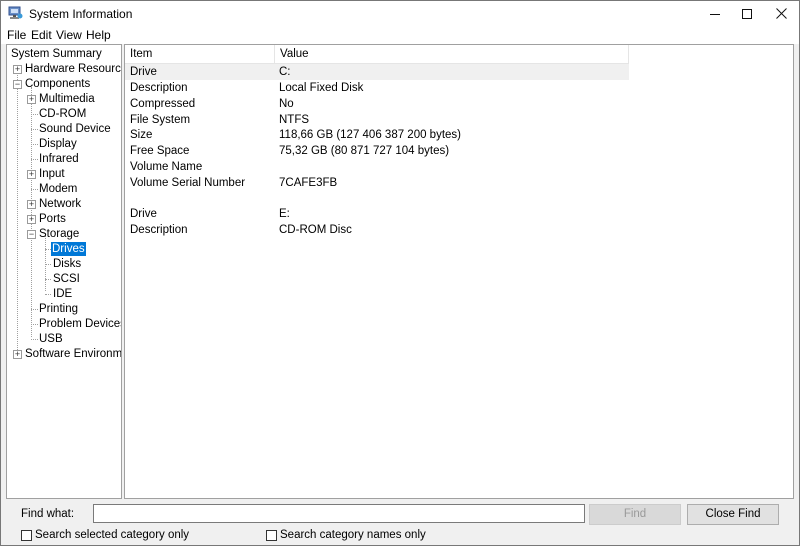 This screenshot has width=800, height=546. I want to click on table-row: Compressed No, so click(377, 104).